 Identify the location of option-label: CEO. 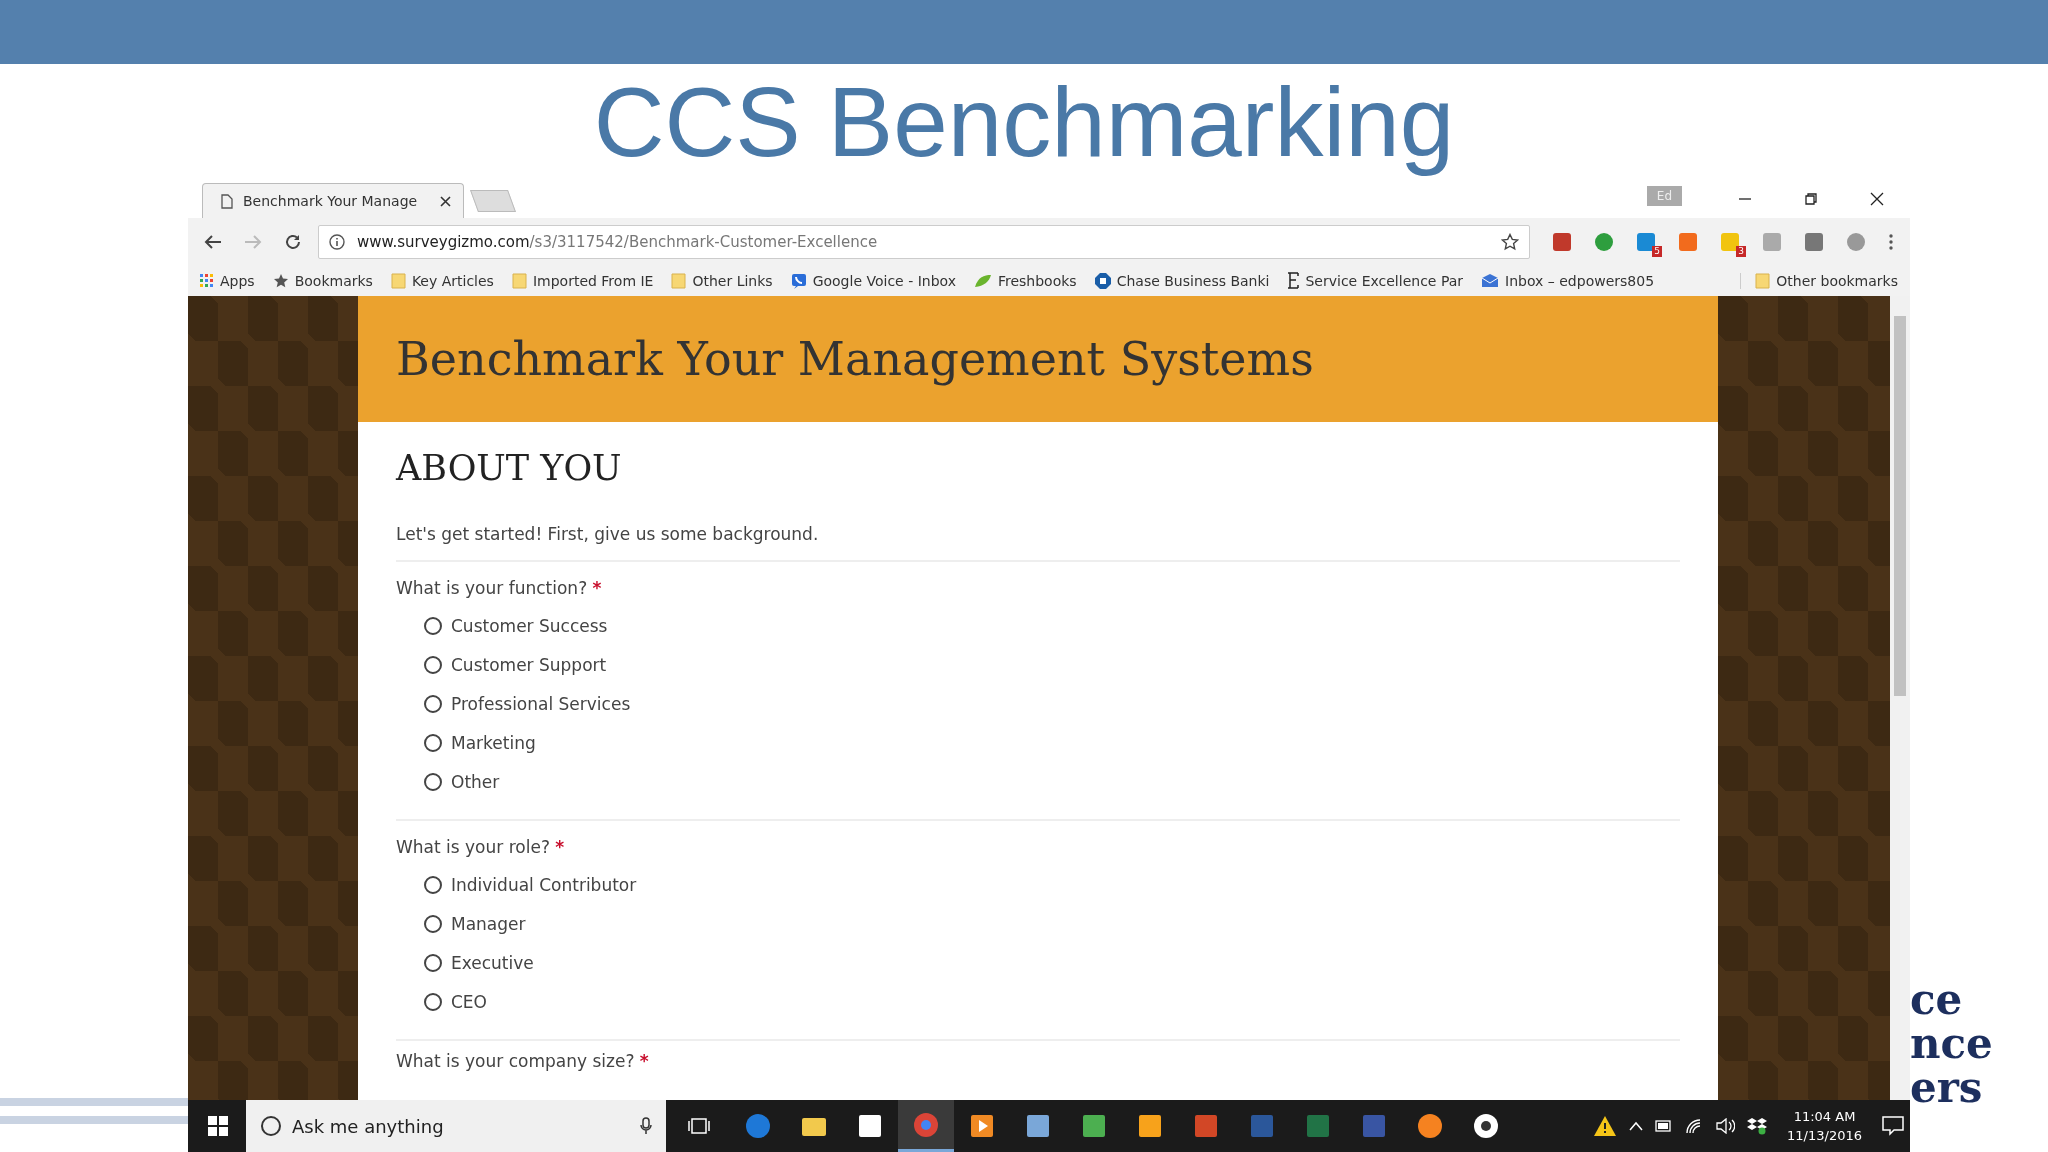
(469, 1001).